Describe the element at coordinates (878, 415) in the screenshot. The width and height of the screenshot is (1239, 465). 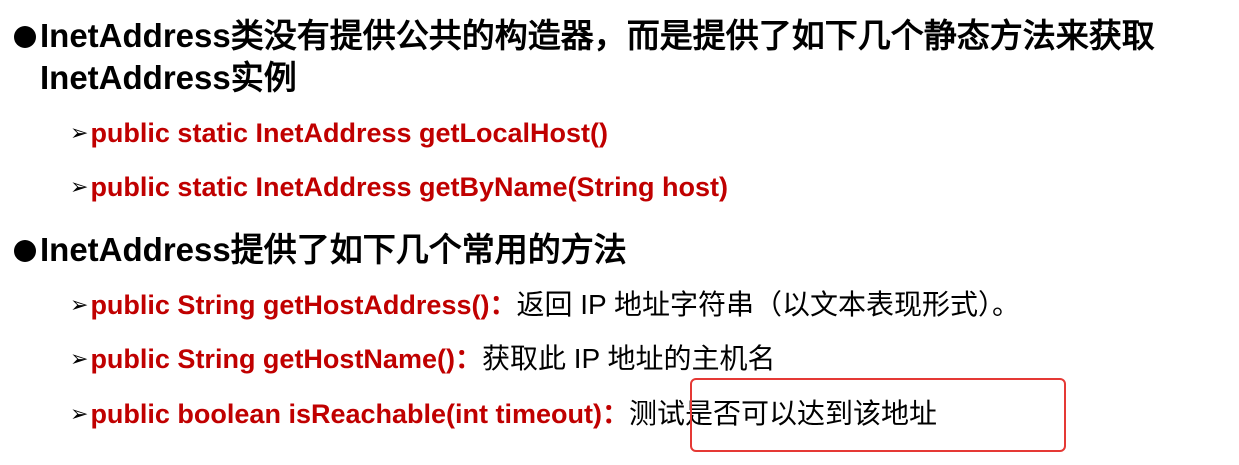
I see `highlight-box` at that location.